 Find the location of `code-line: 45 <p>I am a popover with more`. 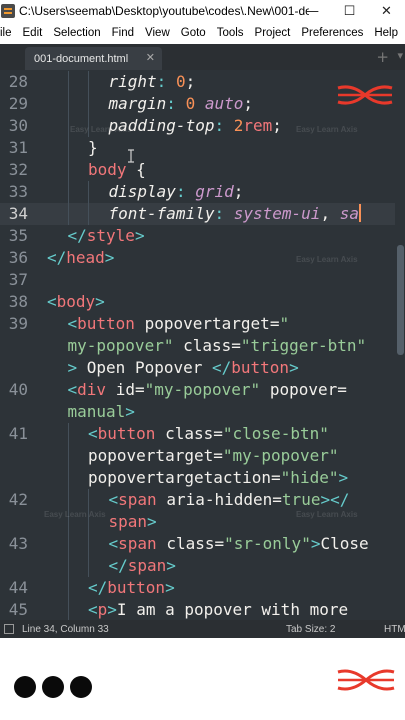

code-line: 45 <p>I am a popover with more is located at coordinates (202, 609).